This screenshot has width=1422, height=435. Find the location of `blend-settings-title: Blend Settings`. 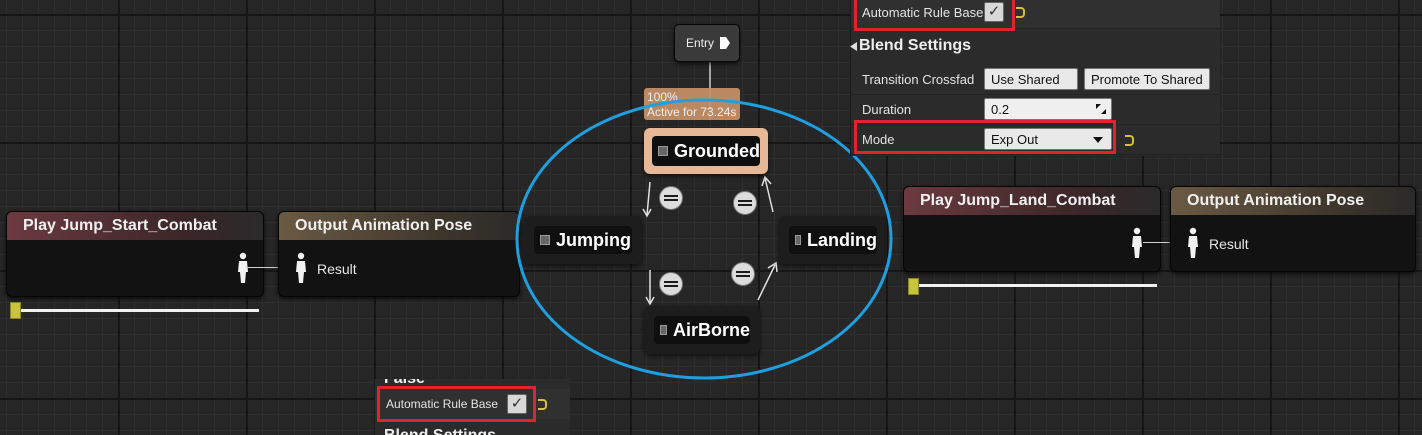

blend-settings-title: Blend Settings is located at coordinates (915, 45).